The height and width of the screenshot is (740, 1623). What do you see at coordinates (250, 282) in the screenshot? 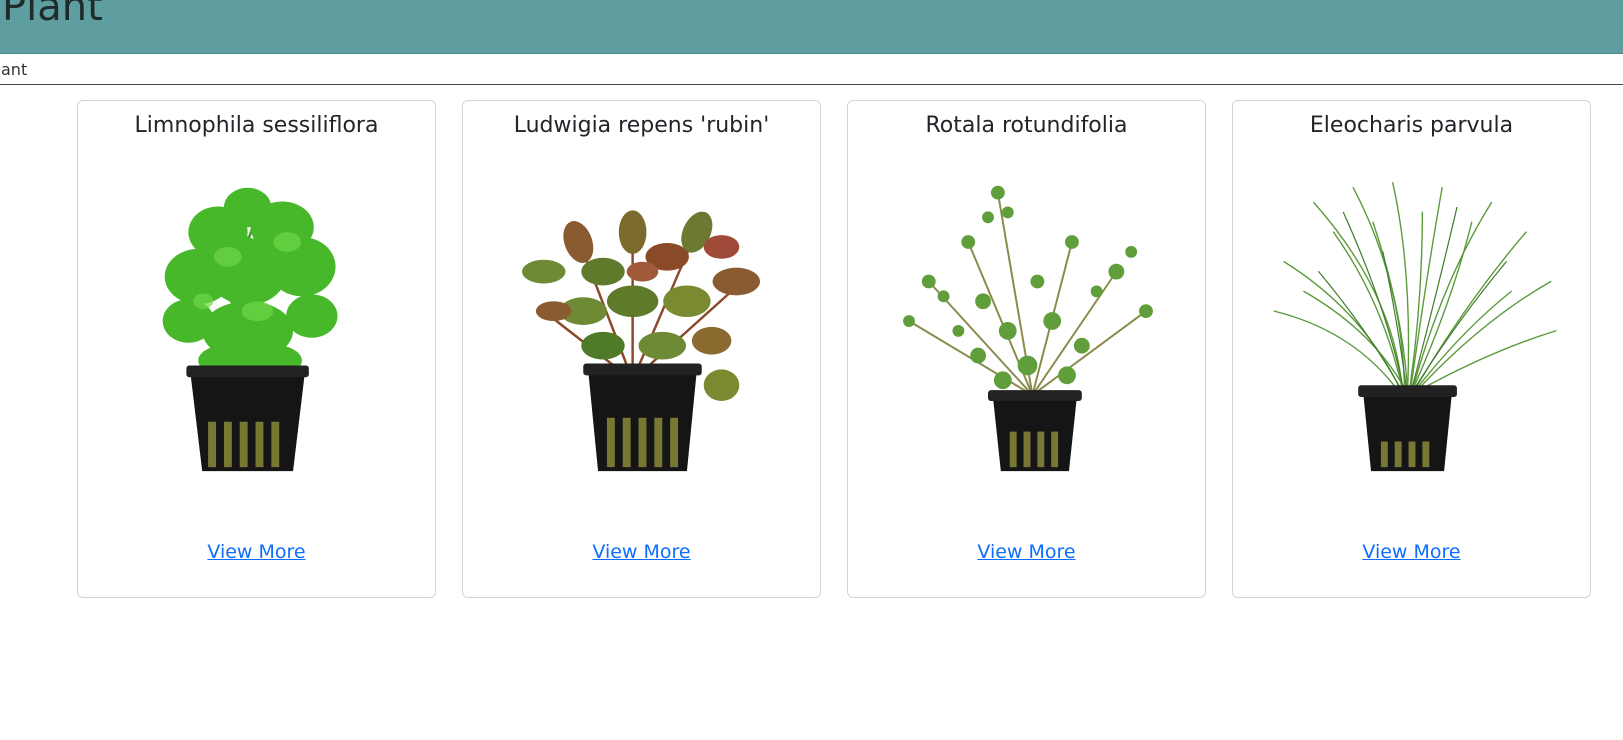
I see `foliage-tufts` at bounding box center [250, 282].